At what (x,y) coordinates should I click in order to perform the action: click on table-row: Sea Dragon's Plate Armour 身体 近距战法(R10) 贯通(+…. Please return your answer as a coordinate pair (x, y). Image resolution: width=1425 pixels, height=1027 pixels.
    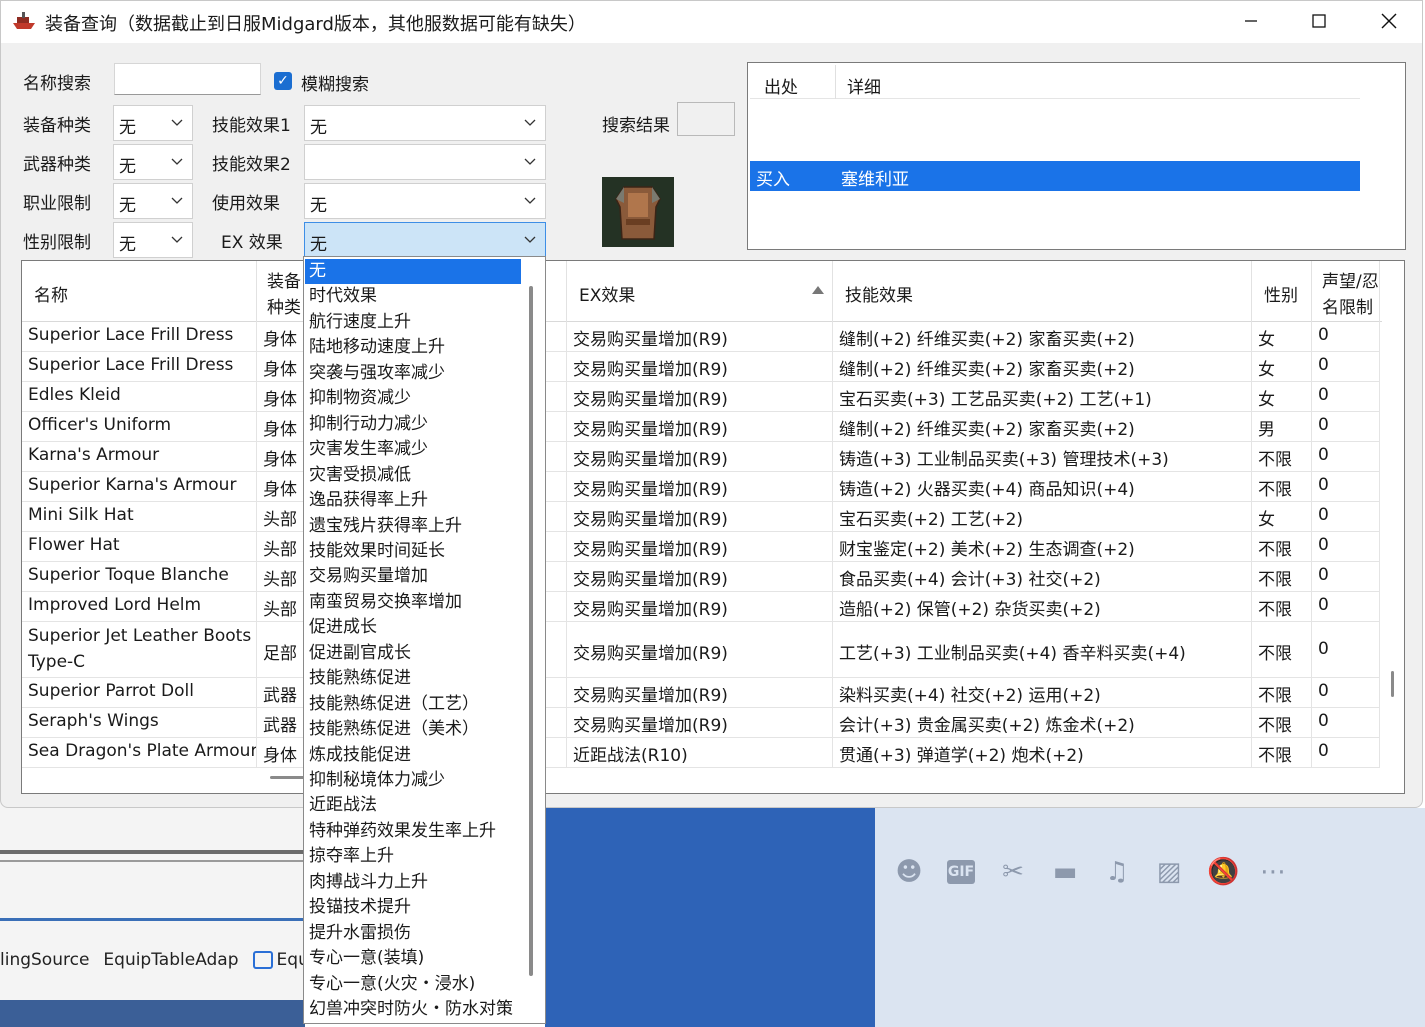
    Looking at the image, I should click on (701, 753).